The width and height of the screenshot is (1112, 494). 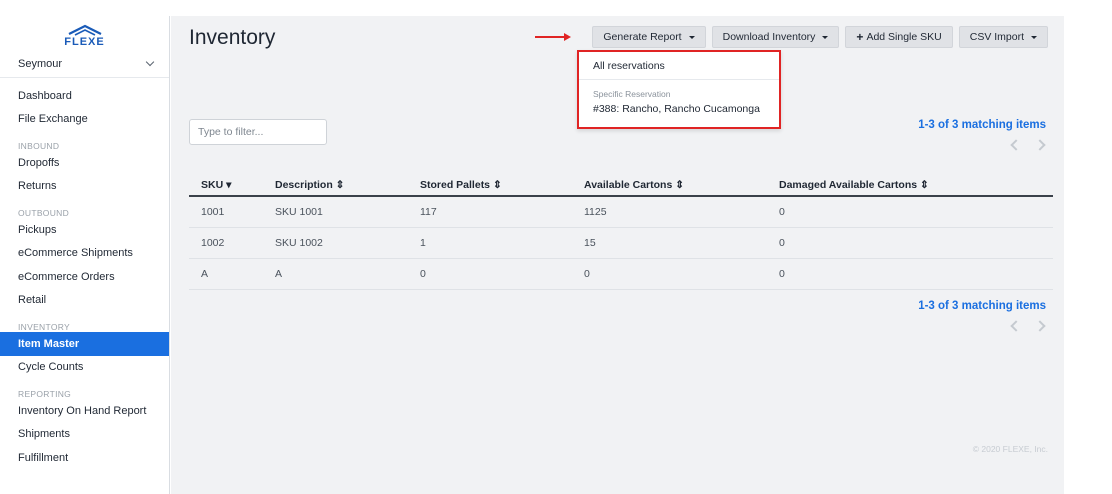 I want to click on sidebar-section-outbound: OUTBOUND, so click(x=44, y=213).